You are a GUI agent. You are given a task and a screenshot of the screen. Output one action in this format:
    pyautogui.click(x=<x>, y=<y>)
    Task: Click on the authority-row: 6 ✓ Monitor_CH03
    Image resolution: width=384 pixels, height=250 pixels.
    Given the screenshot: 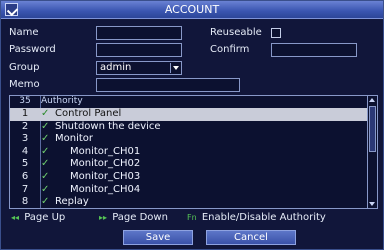 What is the action you would take?
    pyautogui.click(x=189, y=177)
    